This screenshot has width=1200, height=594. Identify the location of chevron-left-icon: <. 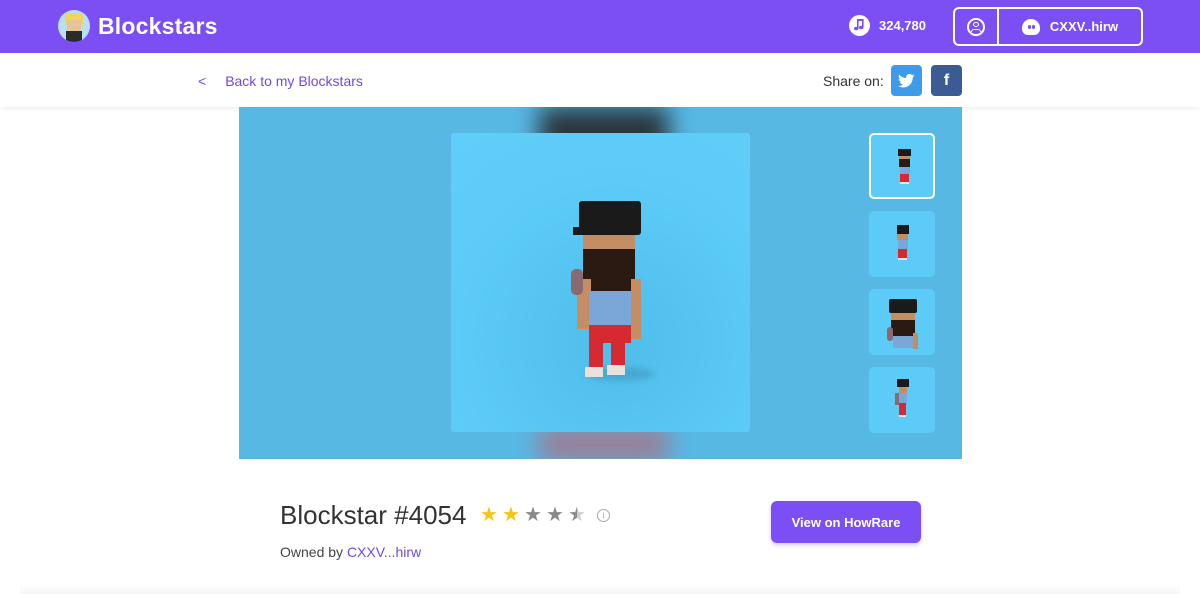
(202, 81).